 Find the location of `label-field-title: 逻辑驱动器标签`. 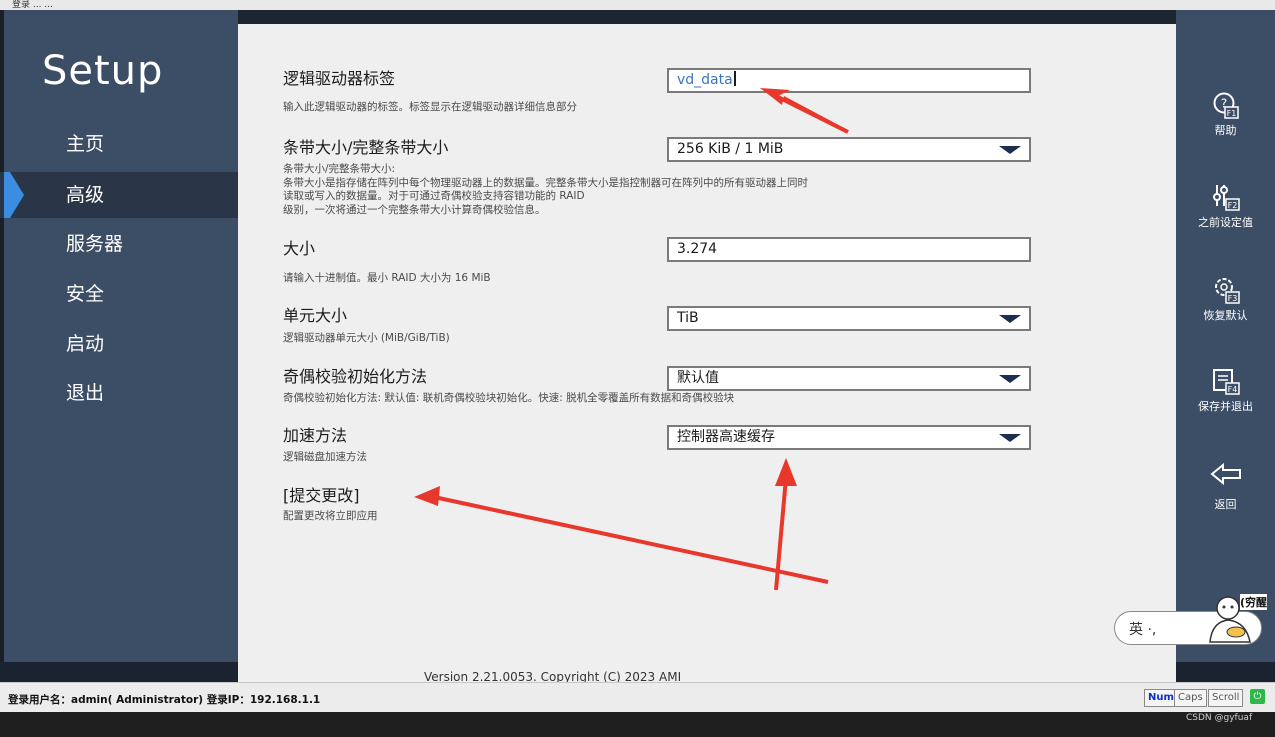

label-field-title: 逻辑驱动器标签 is located at coordinates (339, 78).